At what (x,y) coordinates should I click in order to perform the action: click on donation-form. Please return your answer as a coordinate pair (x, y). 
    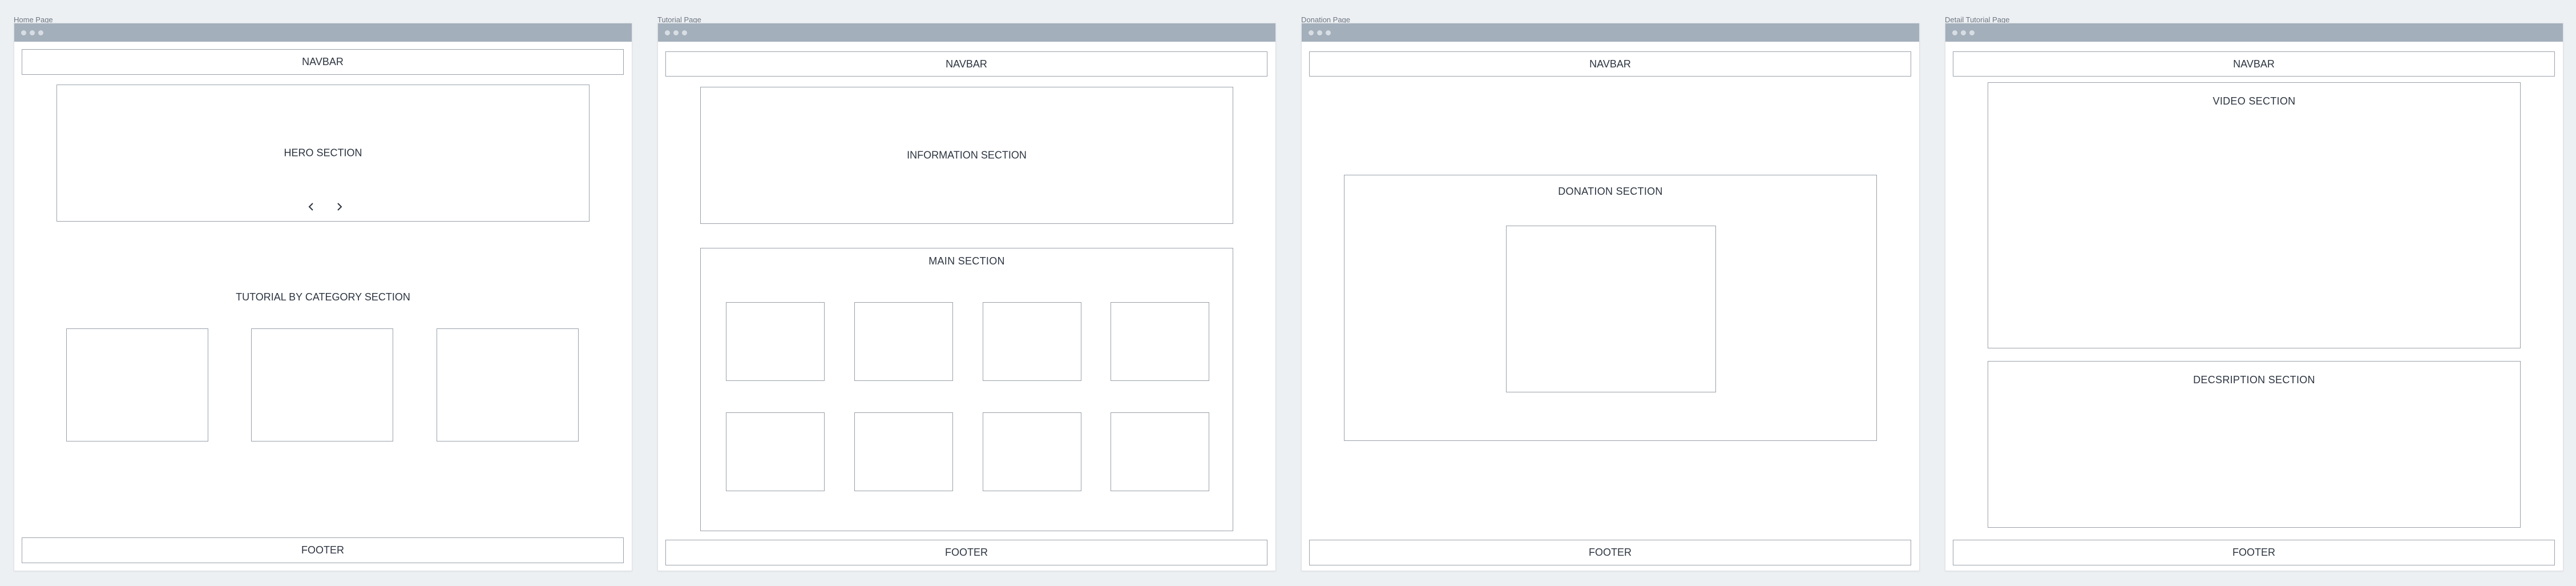
    Looking at the image, I should click on (1611, 309).